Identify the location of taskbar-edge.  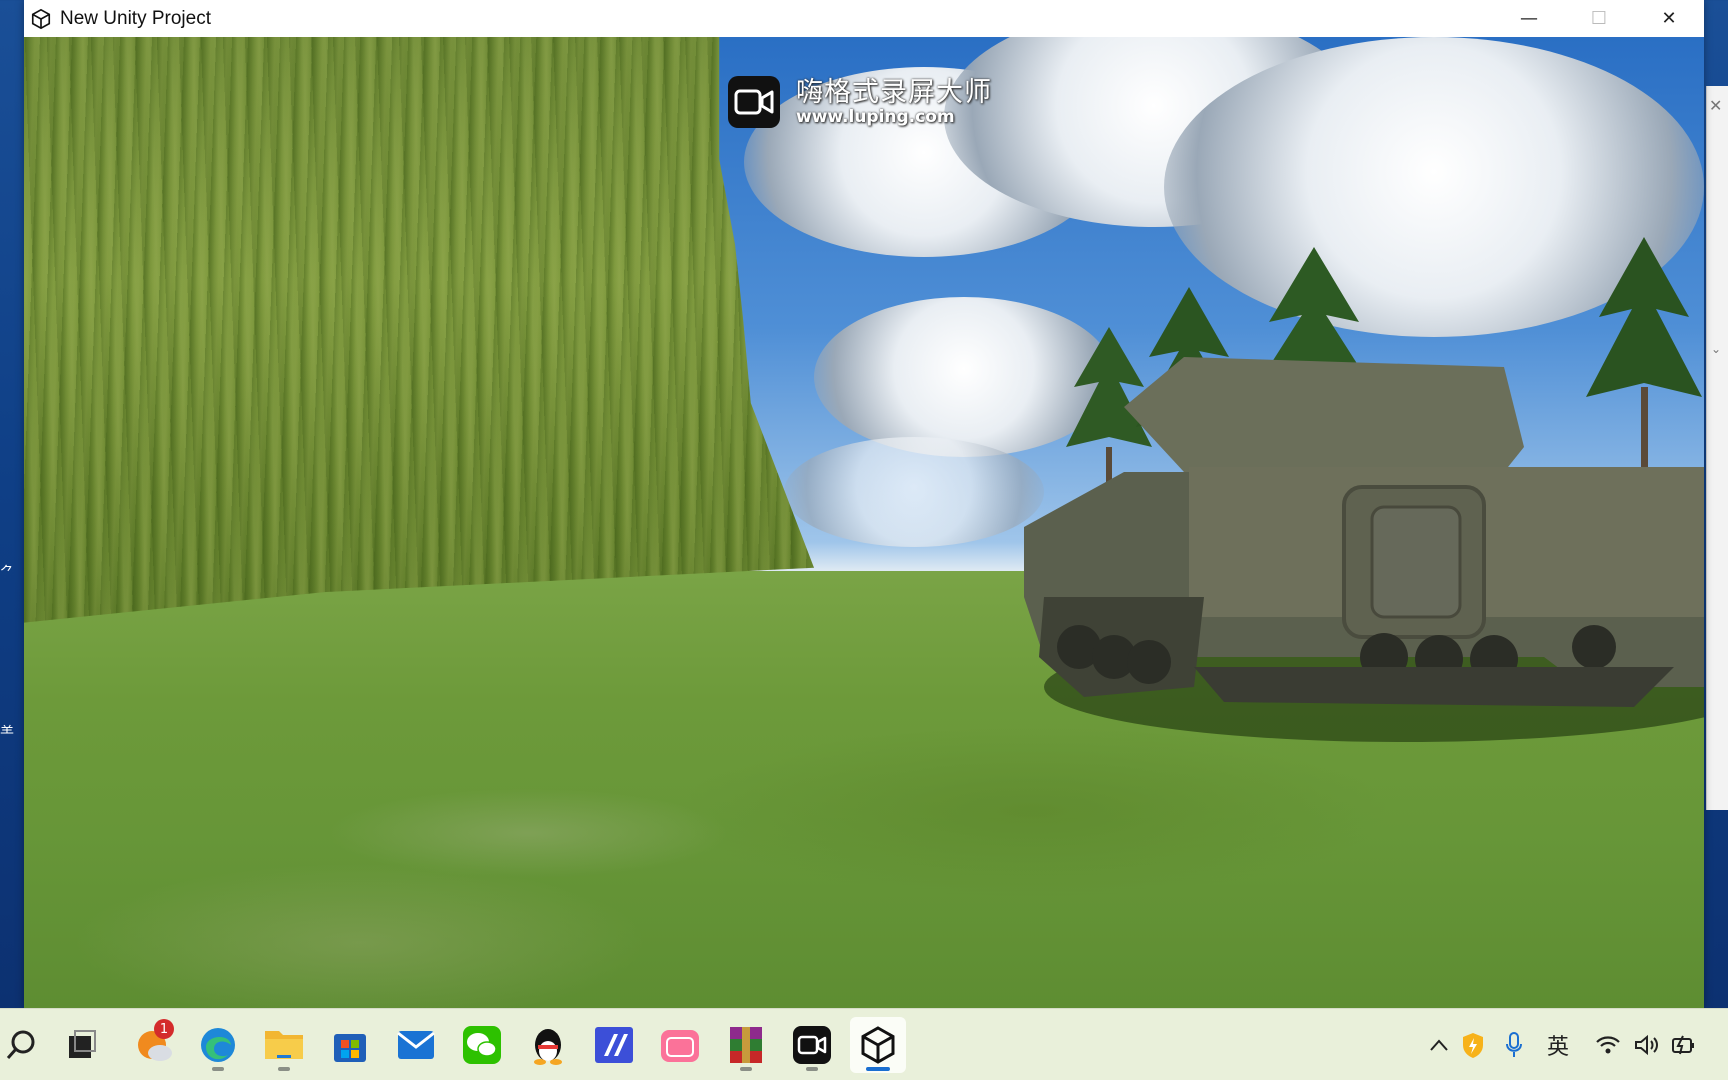
(218, 1045).